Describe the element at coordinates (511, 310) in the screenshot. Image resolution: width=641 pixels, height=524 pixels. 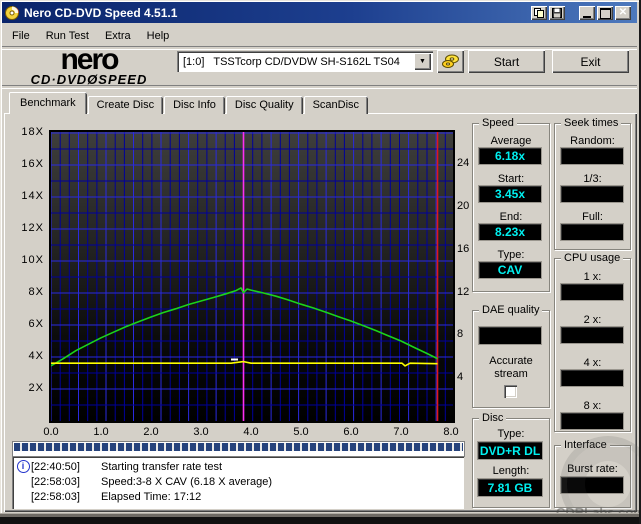
I see `dae-quality-group-title: DAE quality` at that location.